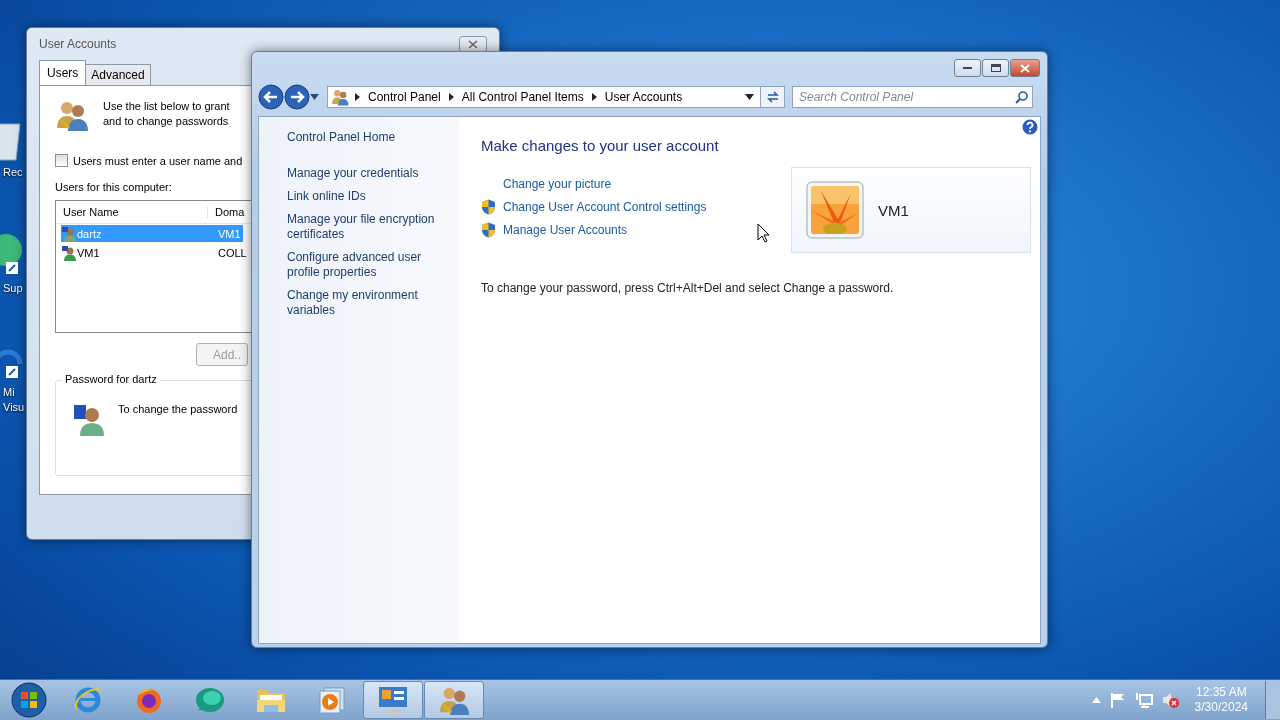 Image resolution: width=1280 pixels, height=720 pixels. What do you see at coordinates (763, 233) in the screenshot?
I see `pointer-icon` at bounding box center [763, 233].